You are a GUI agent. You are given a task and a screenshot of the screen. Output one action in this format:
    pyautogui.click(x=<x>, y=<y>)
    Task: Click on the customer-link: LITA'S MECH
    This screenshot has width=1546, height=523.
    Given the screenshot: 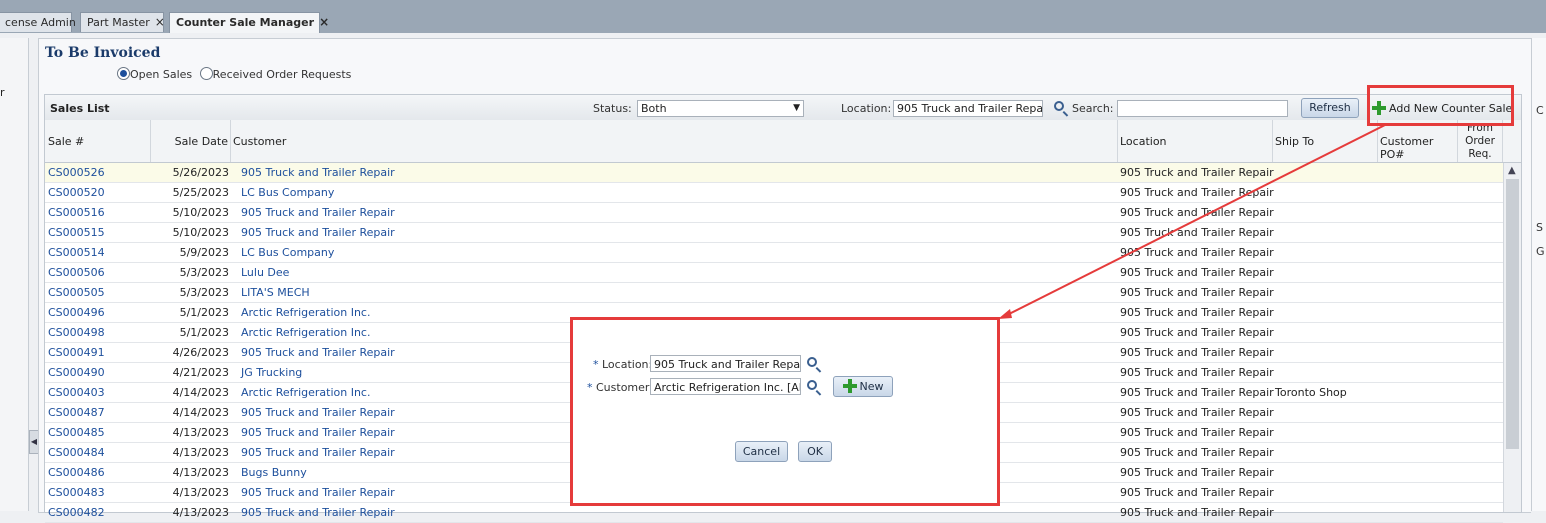 What is the action you would take?
    pyautogui.click(x=275, y=292)
    